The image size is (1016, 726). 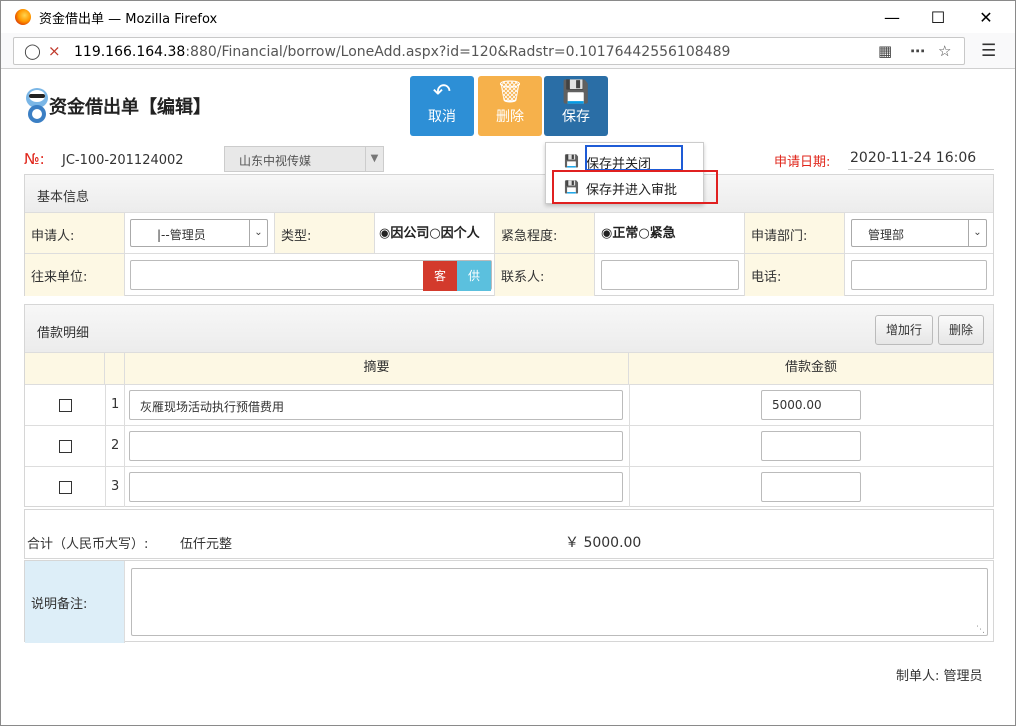 I want to click on menu-icon: ☰, so click(x=988, y=51).